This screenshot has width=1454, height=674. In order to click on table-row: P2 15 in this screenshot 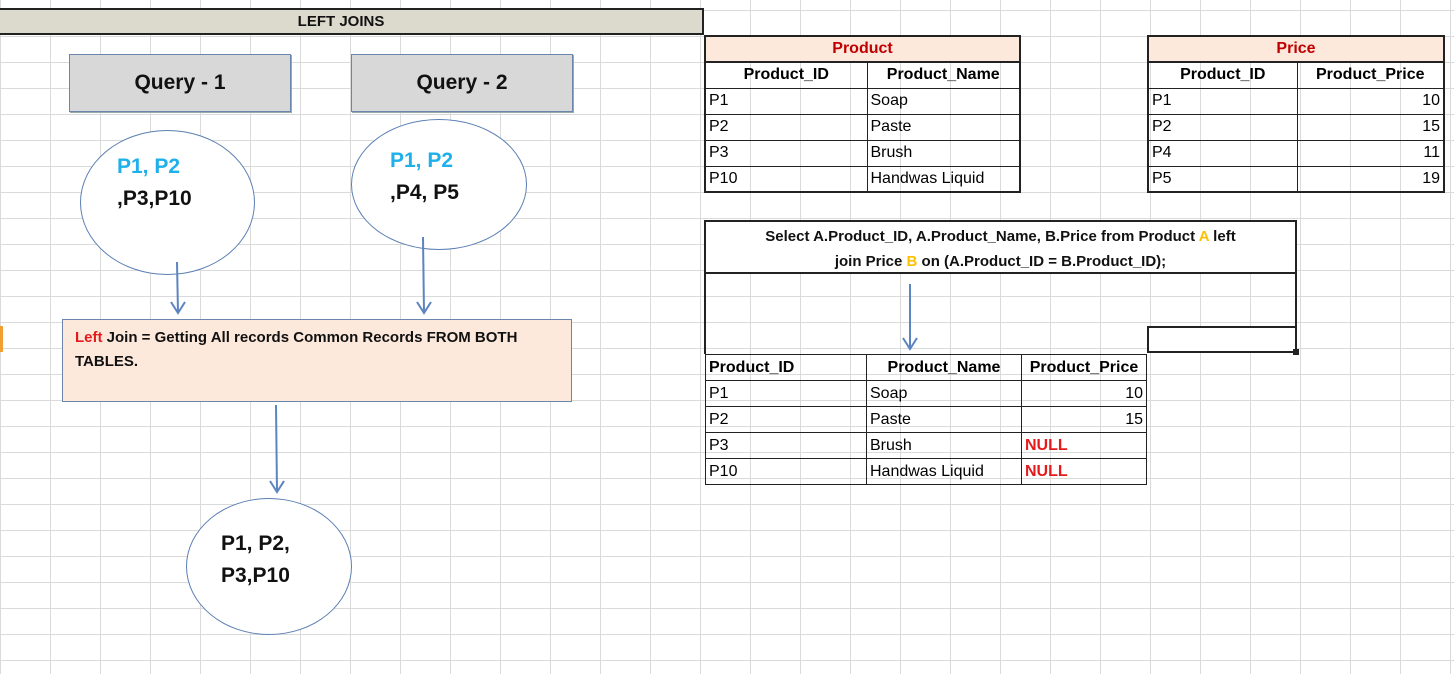, I will do `click(1296, 127)`.